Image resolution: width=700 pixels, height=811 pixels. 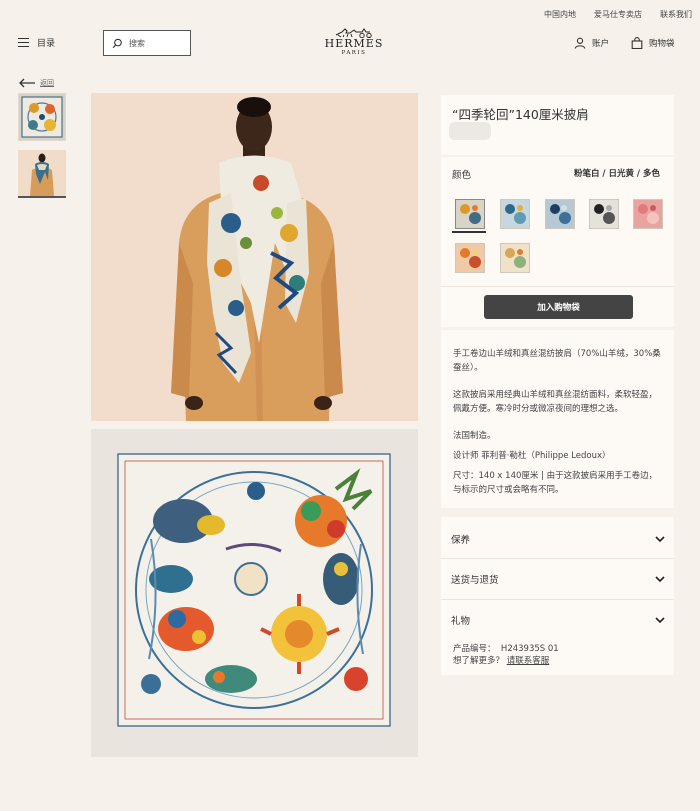 I want to click on menu-label: 目录, so click(x=46, y=44).